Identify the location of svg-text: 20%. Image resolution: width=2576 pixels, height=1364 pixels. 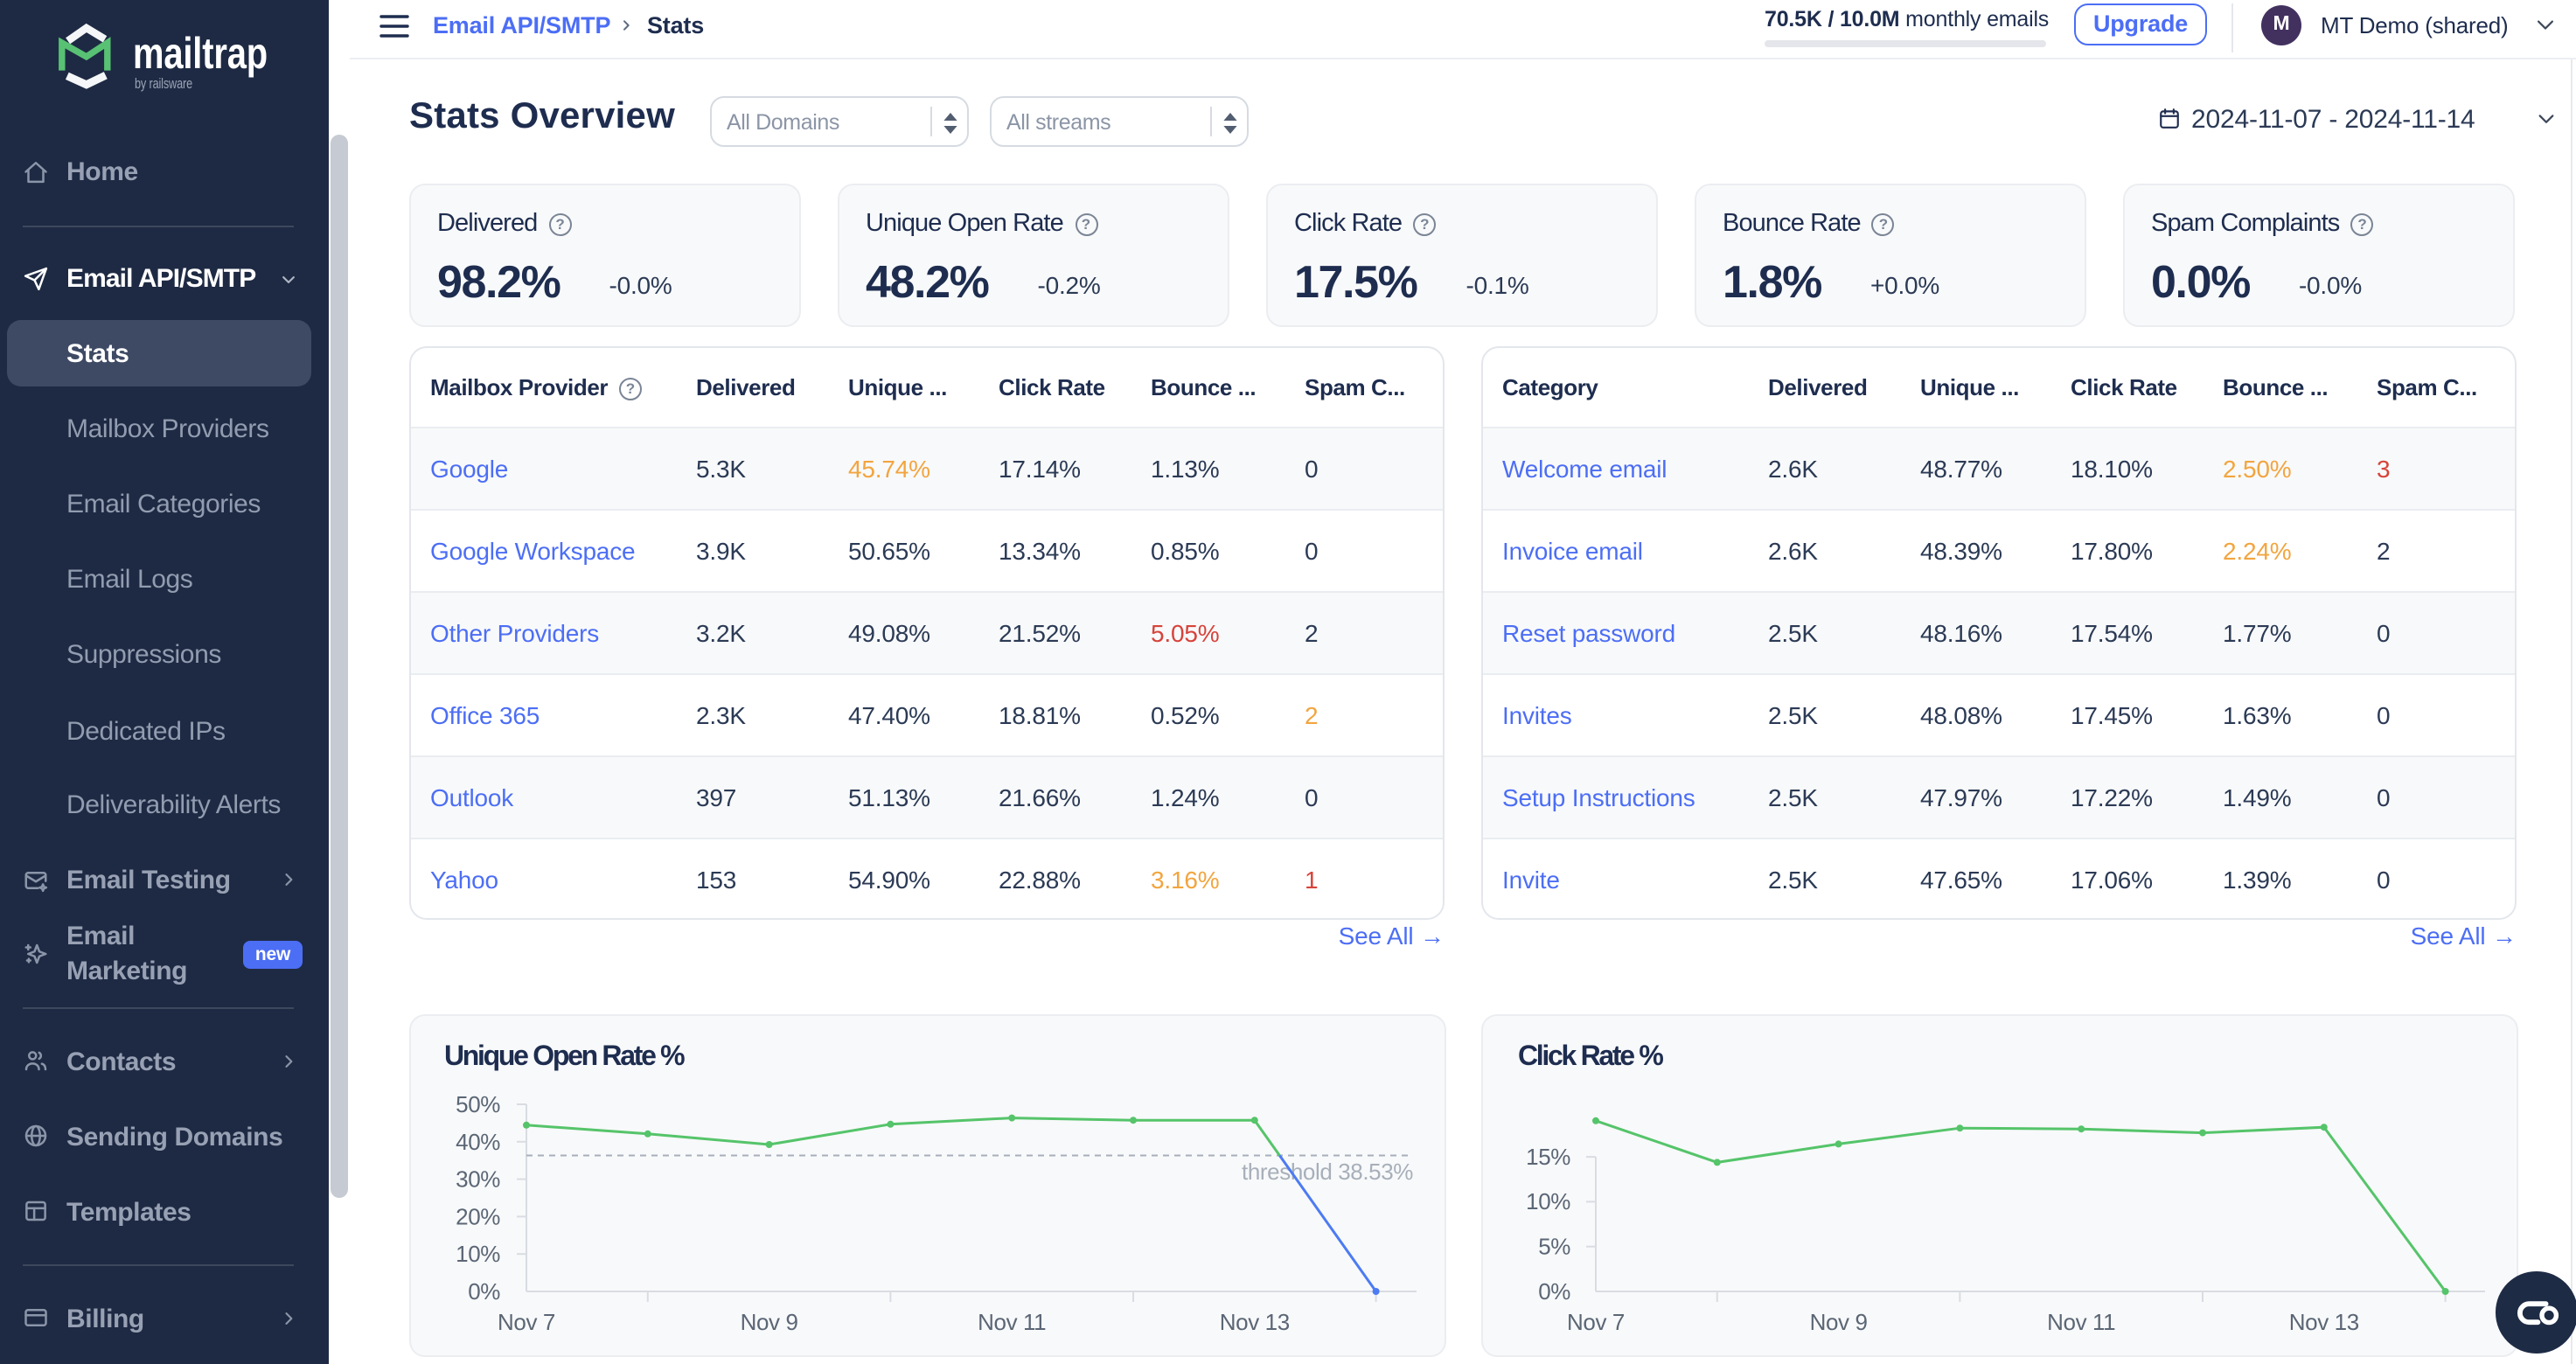
(478, 1215).